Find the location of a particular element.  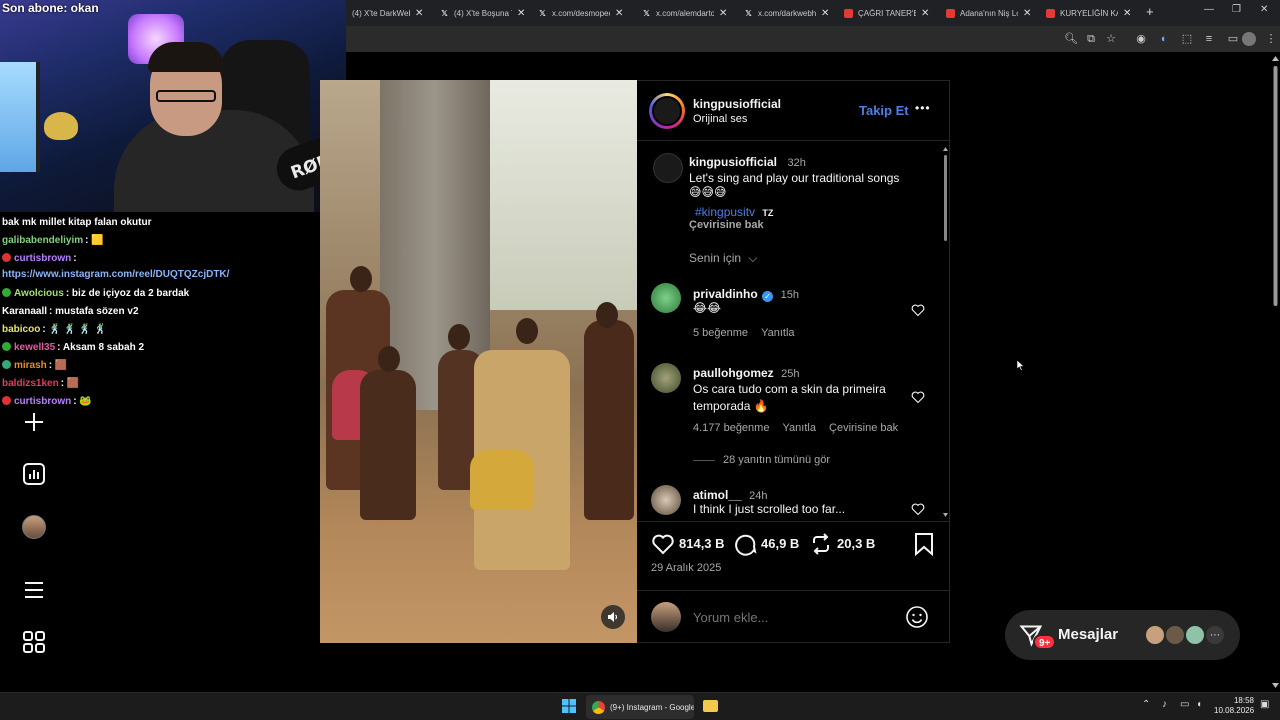

like-heart-icon is located at coordinates (663, 544).